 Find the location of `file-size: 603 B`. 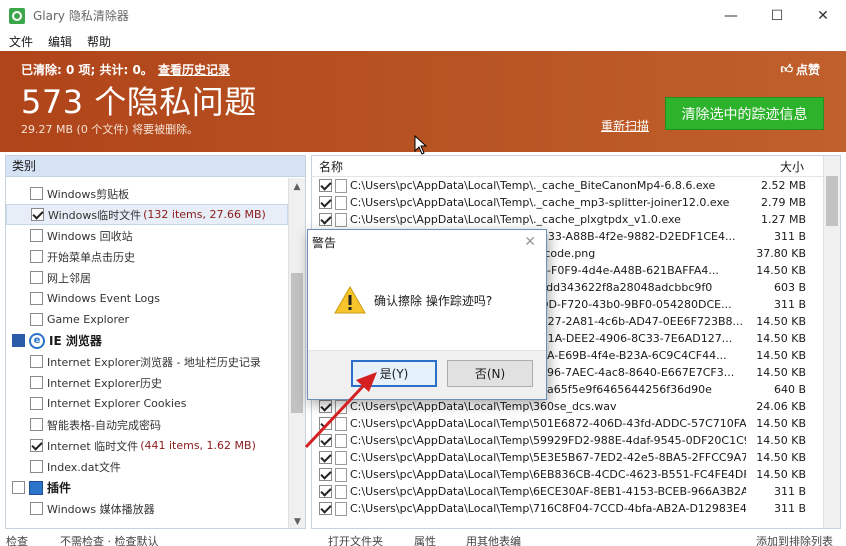

file-size: 603 B is located at coordinates (789, 287).